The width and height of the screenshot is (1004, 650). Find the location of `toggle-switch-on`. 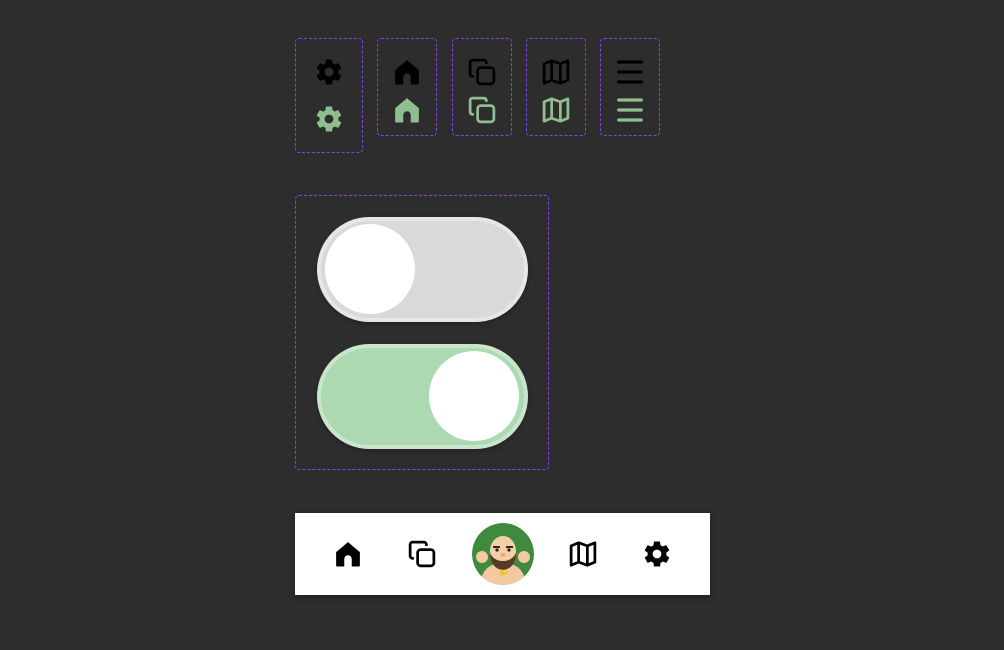

toggle-switch-on is located at coordinates (422, 396).